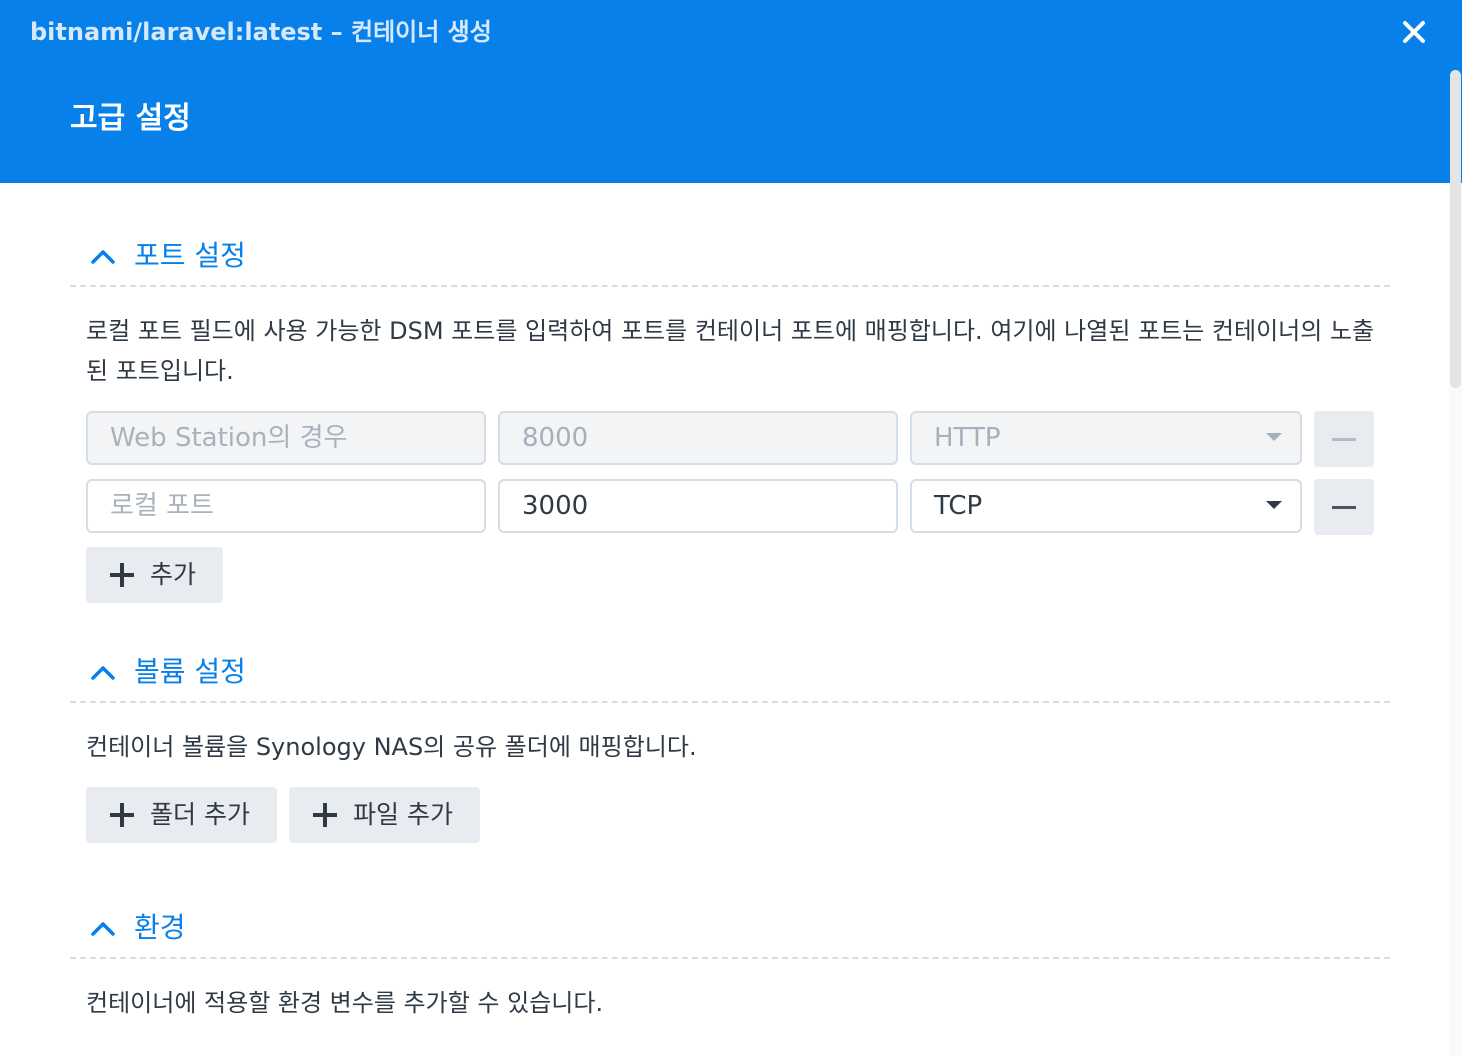  Describe the element at coordinates (967, 438) in the screenshot. I see `protocol-value: HTTP` at that location.